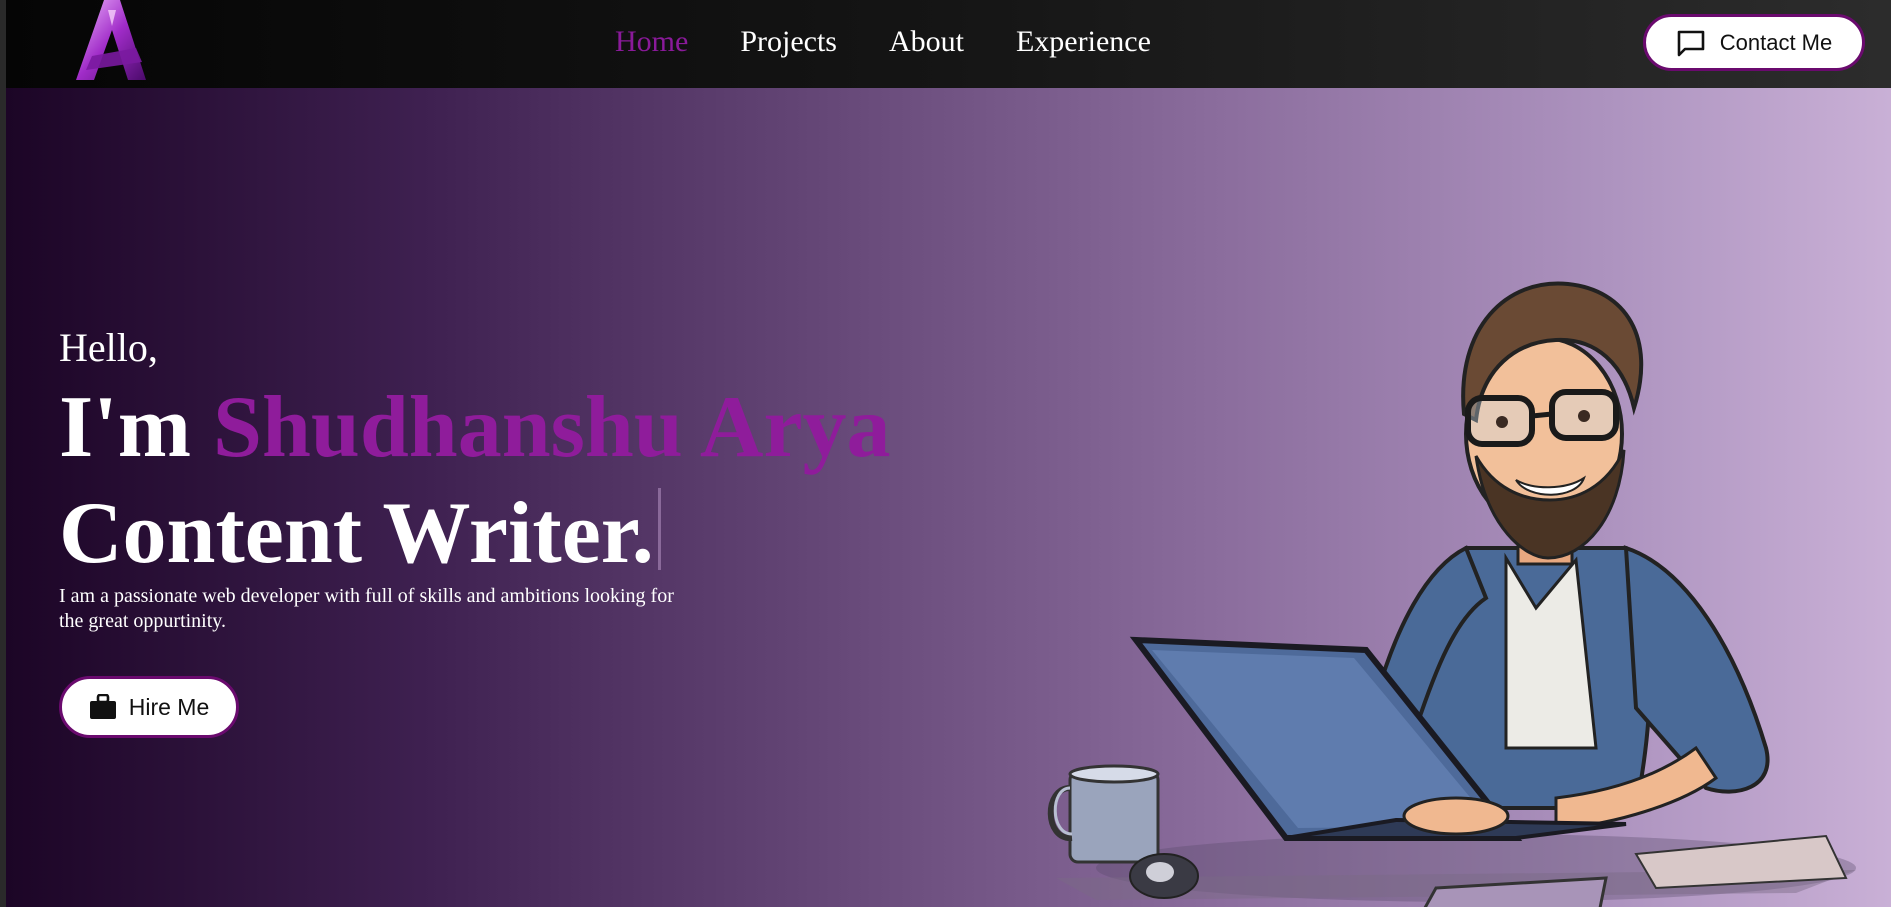  I want to click on main-menu: Home Projects About Experience, so click(883, 42).